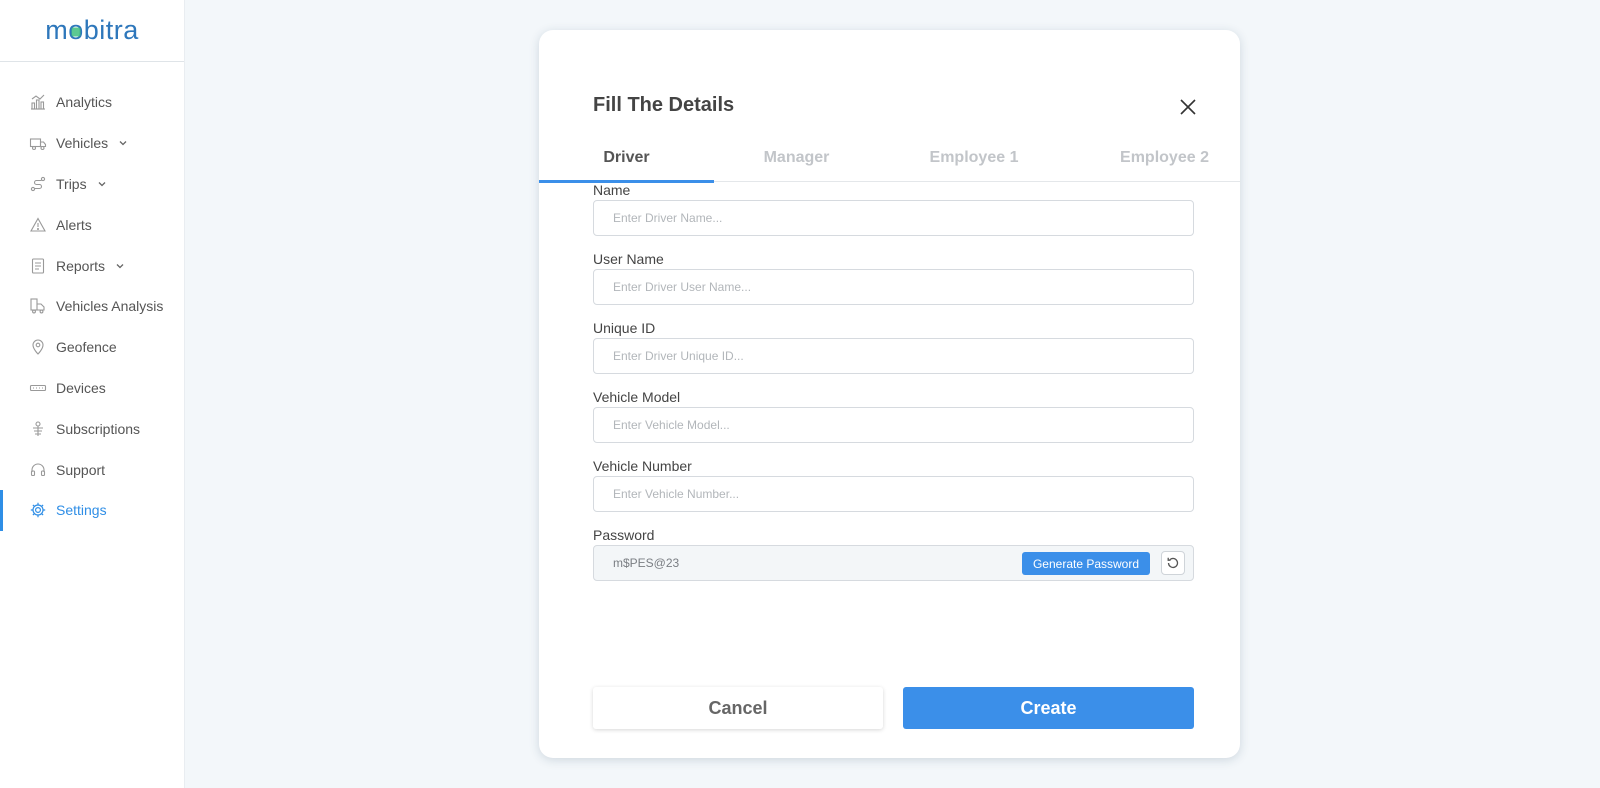 The width and height of the screenshot is (1600, 788). What do you see at coordinates (1086, 563) in the screenshot?
I see `generate-password-button: Generate Password` at bounding box center [1086, 563].